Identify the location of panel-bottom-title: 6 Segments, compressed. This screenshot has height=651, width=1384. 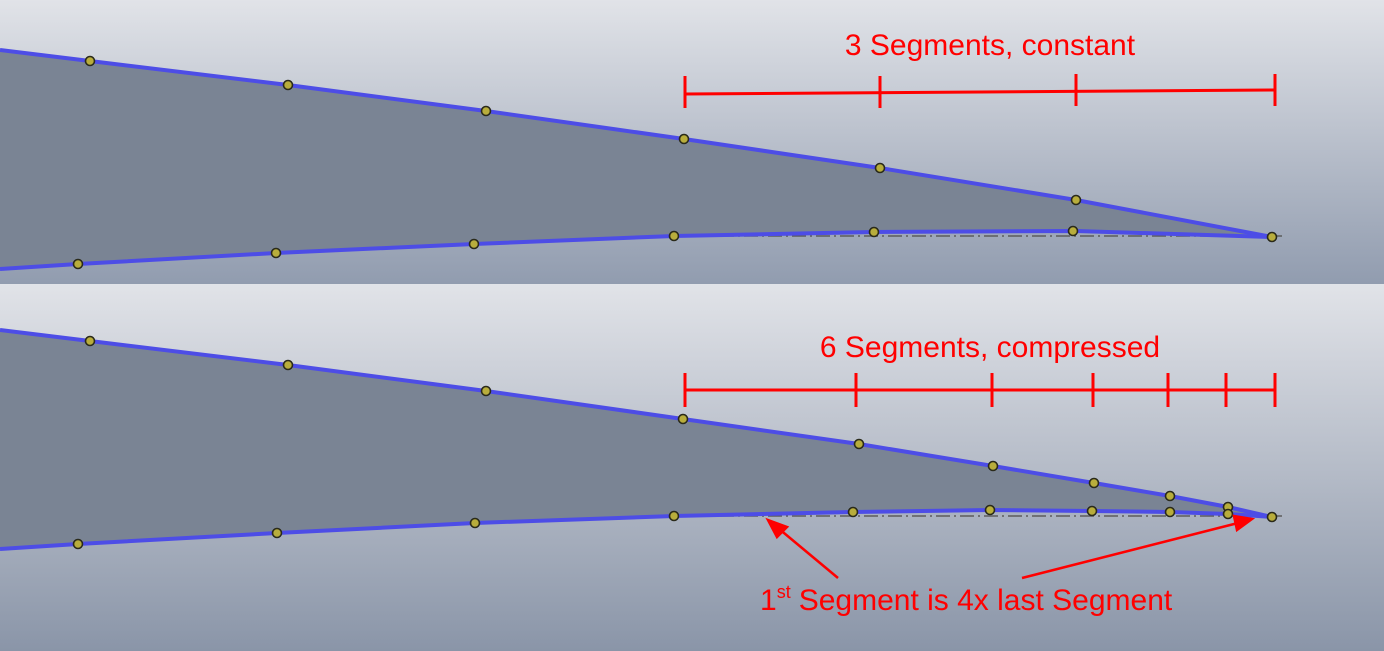
(990, 347).